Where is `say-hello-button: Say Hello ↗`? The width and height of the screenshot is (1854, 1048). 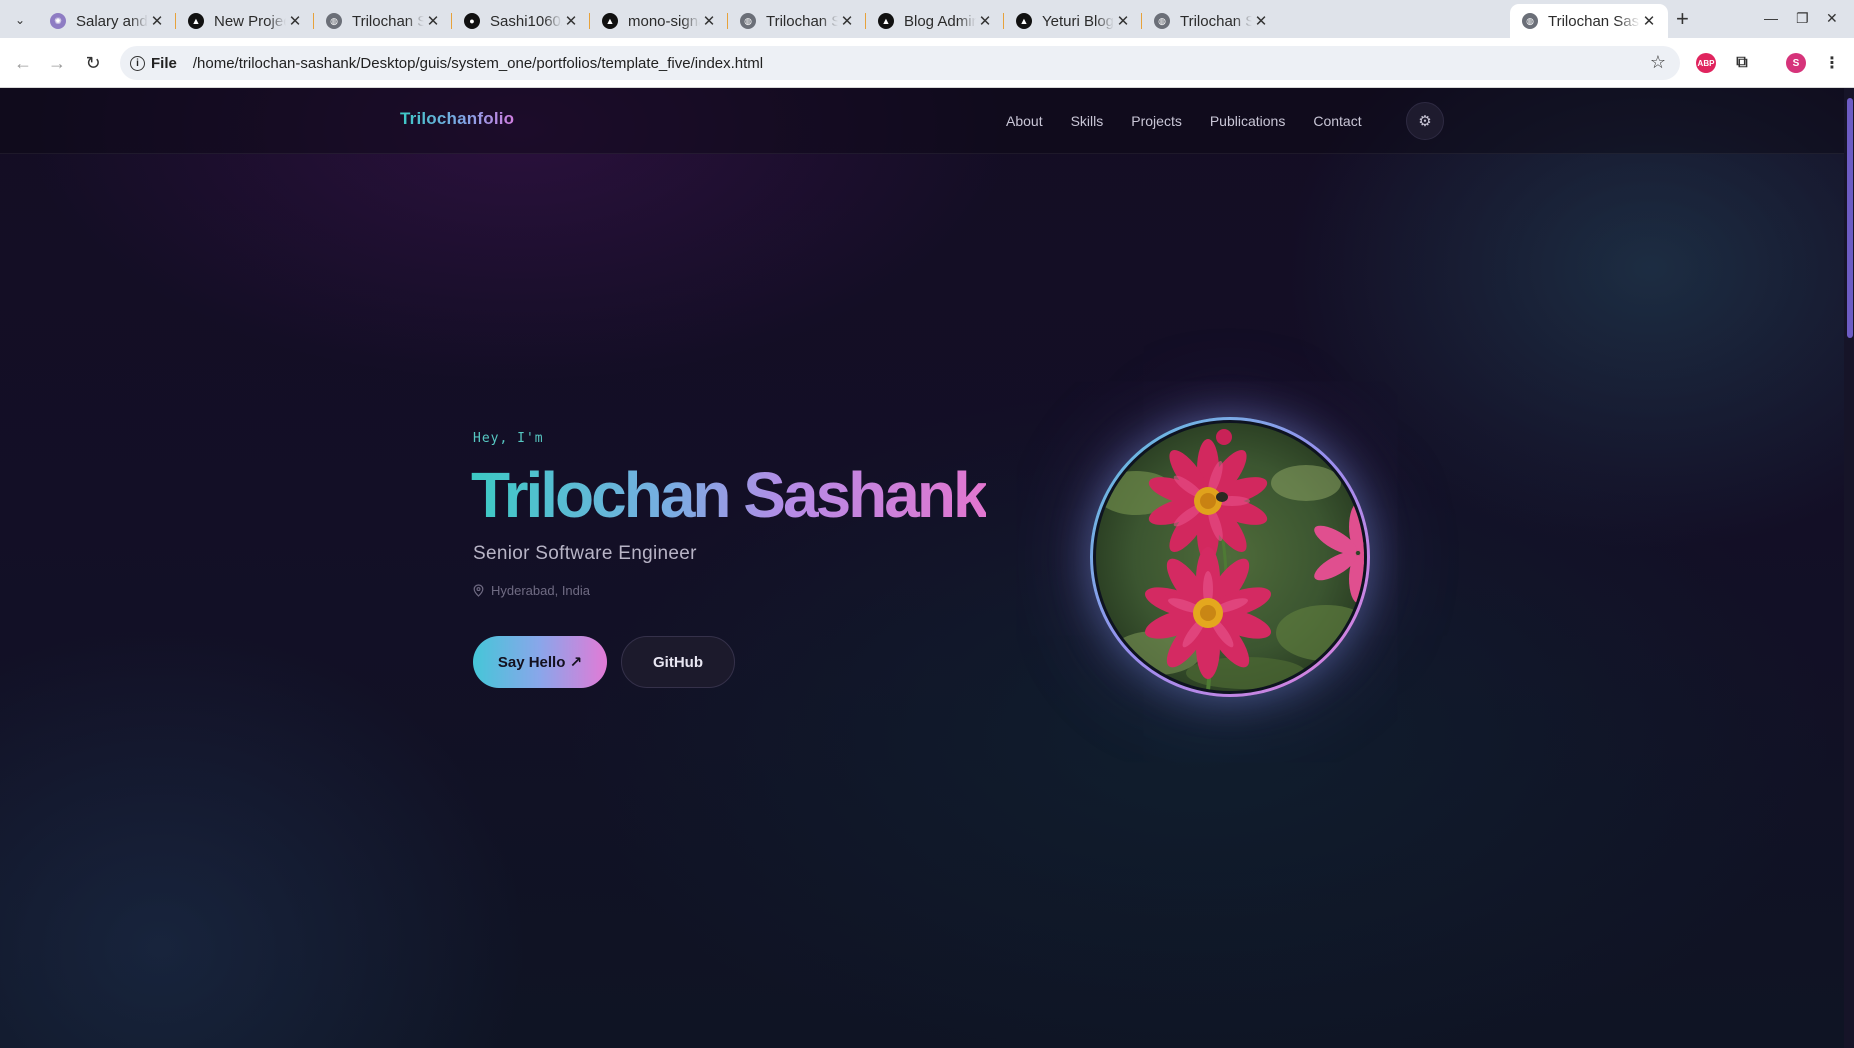 say-hello-button: Say Hello ↗ is located at coordinates (540, 662).